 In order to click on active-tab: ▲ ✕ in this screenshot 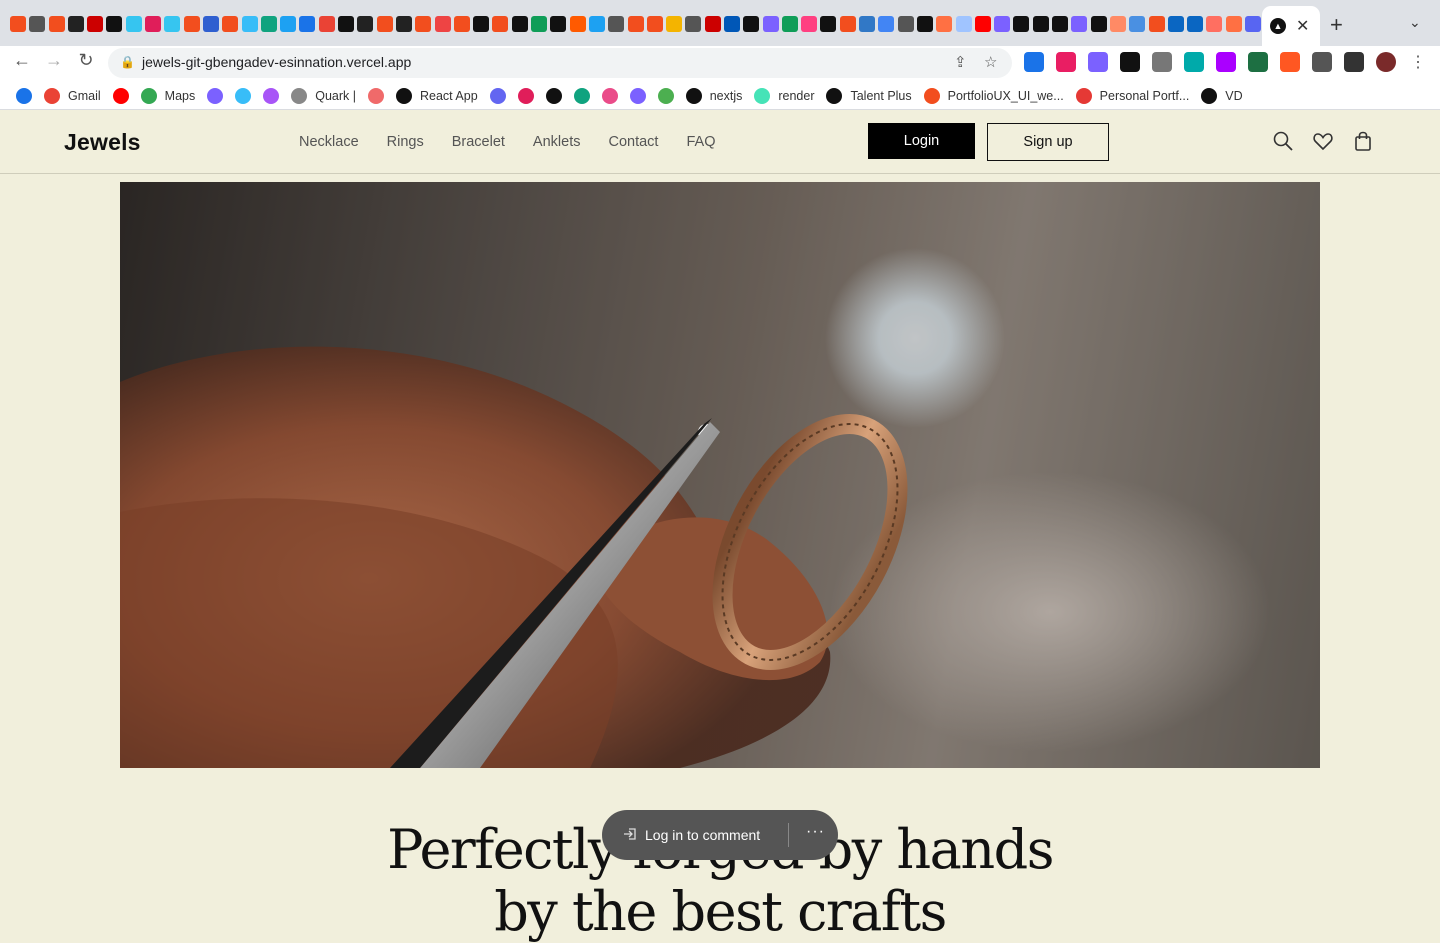, I will do `click(1291, 26)`.